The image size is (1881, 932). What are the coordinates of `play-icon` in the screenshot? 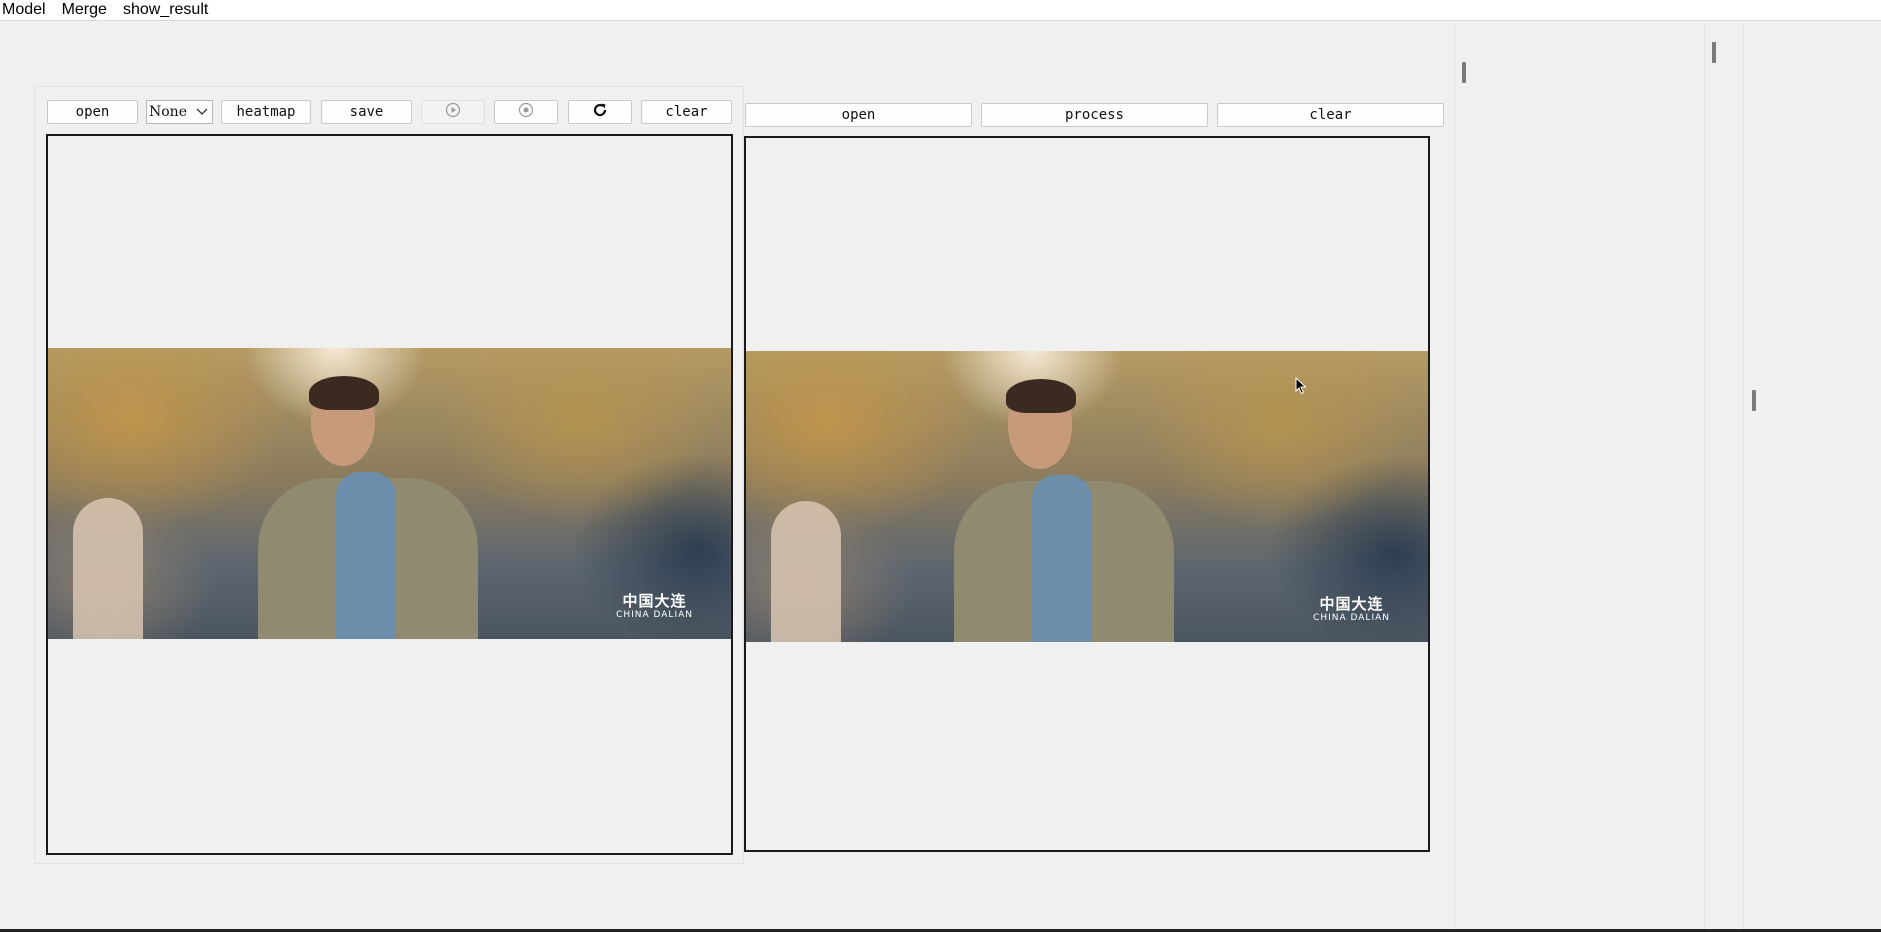 It's located at (453, 112).